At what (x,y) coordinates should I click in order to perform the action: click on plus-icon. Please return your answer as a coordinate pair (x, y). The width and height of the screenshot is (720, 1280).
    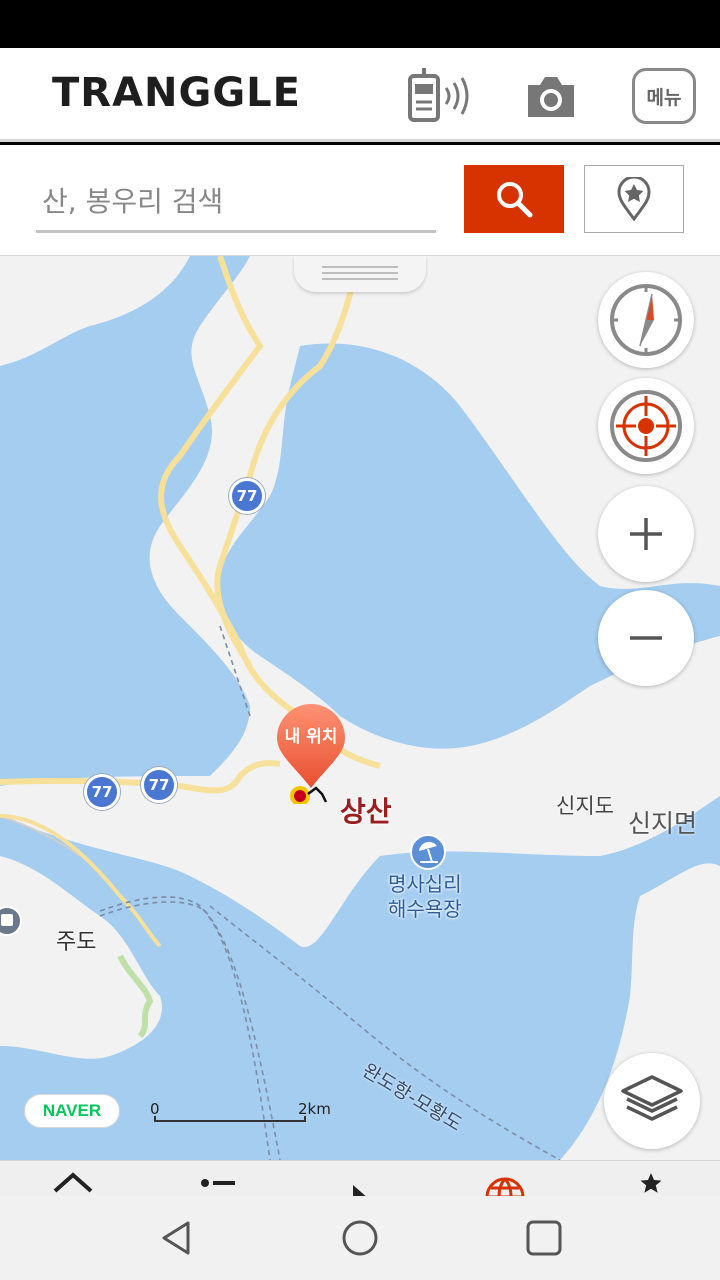
    Looking at the image, I should click on (646, 534).